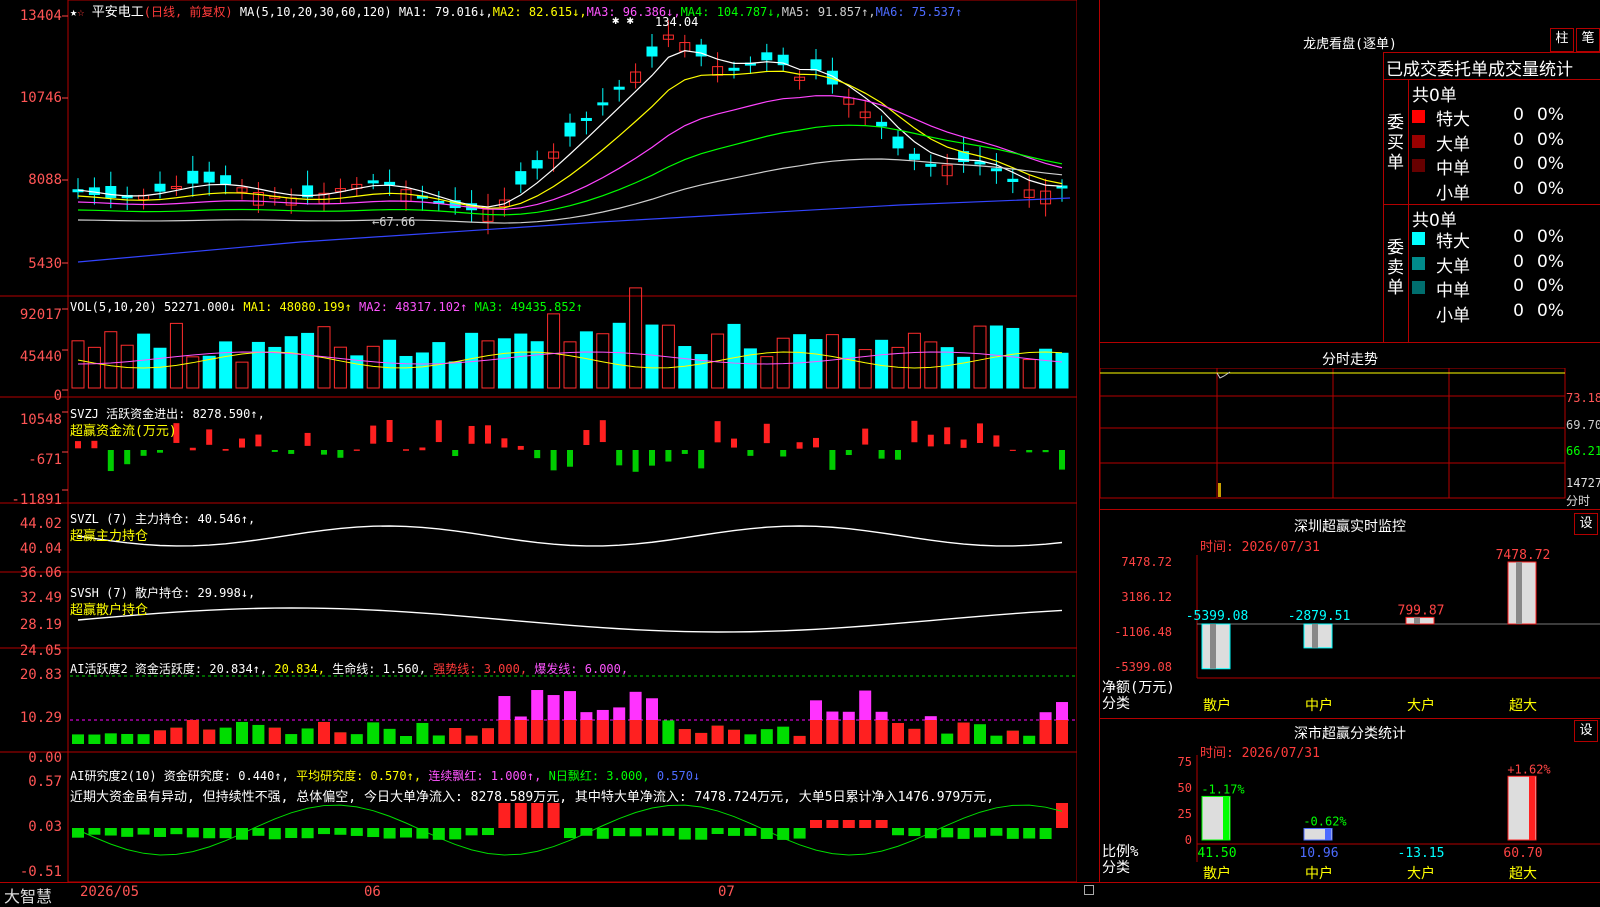 This screenshot has width=1600, height=907. What do you see at coordinates (45, 460) in the screenshot?
I see `svzj-y-tick: -671` at bounding box center [45, 460].